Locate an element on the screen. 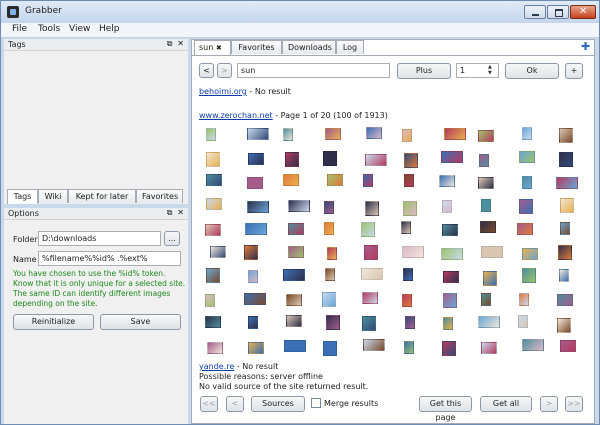 The width and height of the screenshot is (600, 425). ok-button: Ok is located at coordinates (532, 71).